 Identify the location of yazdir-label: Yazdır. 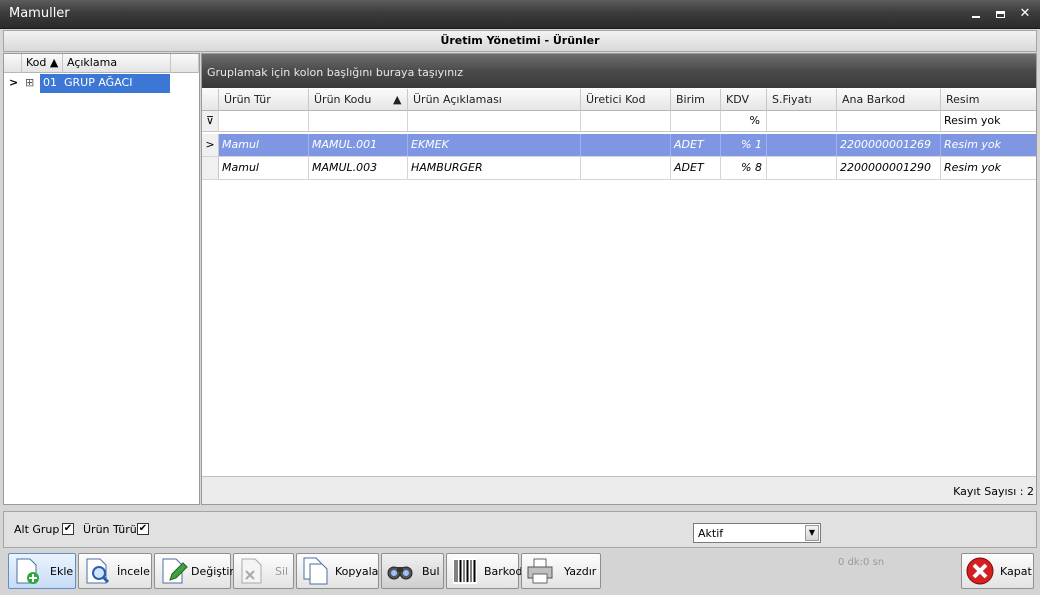
(580, 571).